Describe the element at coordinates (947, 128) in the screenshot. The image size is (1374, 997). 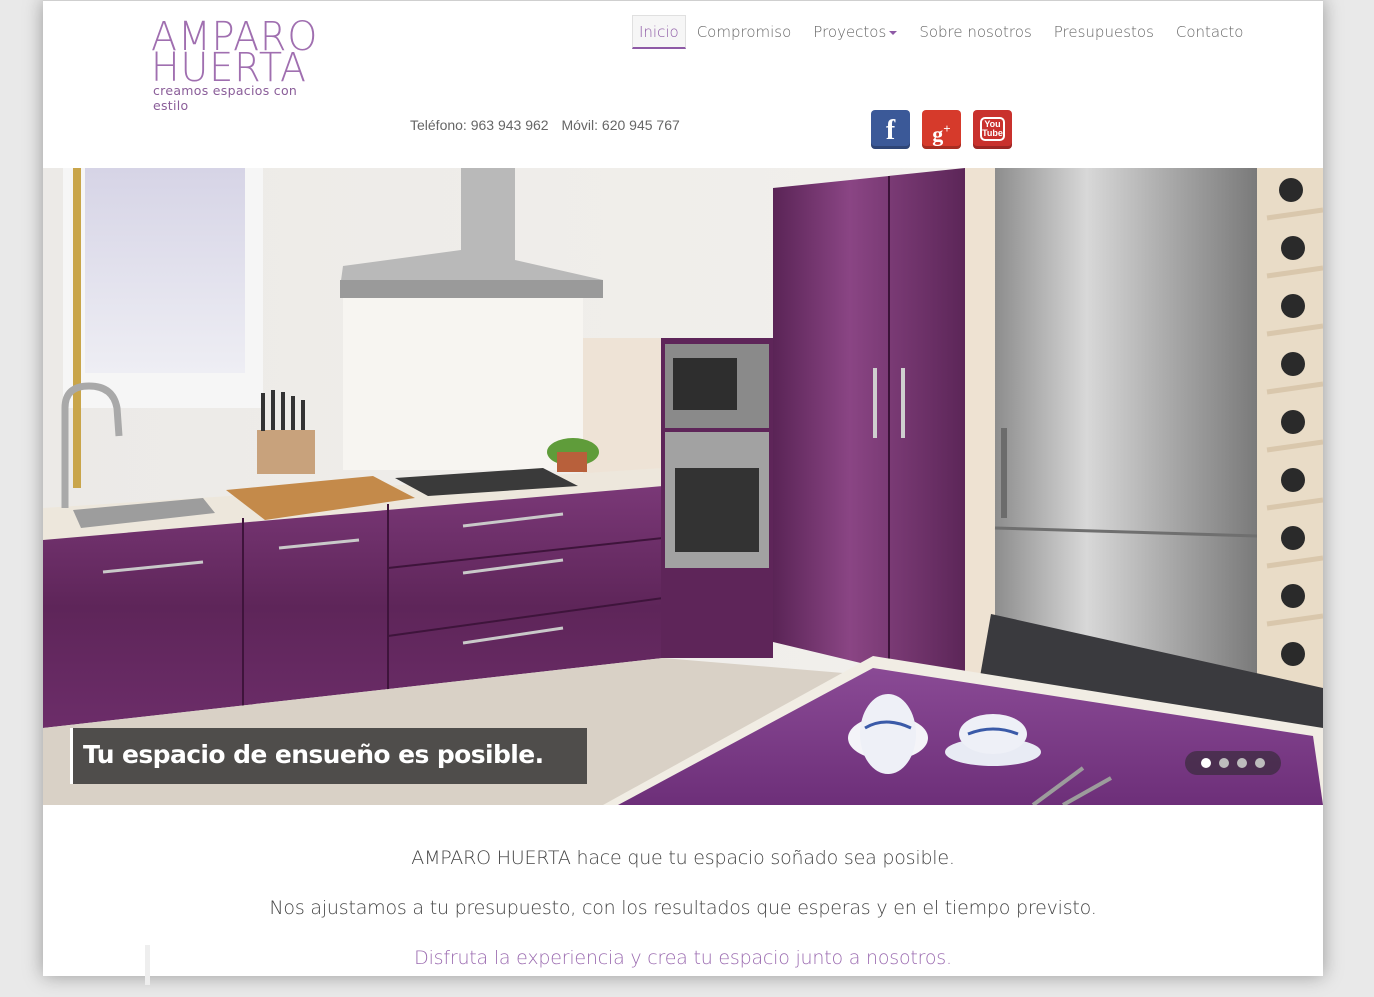
I see `google-plus-sup: +` at that location.